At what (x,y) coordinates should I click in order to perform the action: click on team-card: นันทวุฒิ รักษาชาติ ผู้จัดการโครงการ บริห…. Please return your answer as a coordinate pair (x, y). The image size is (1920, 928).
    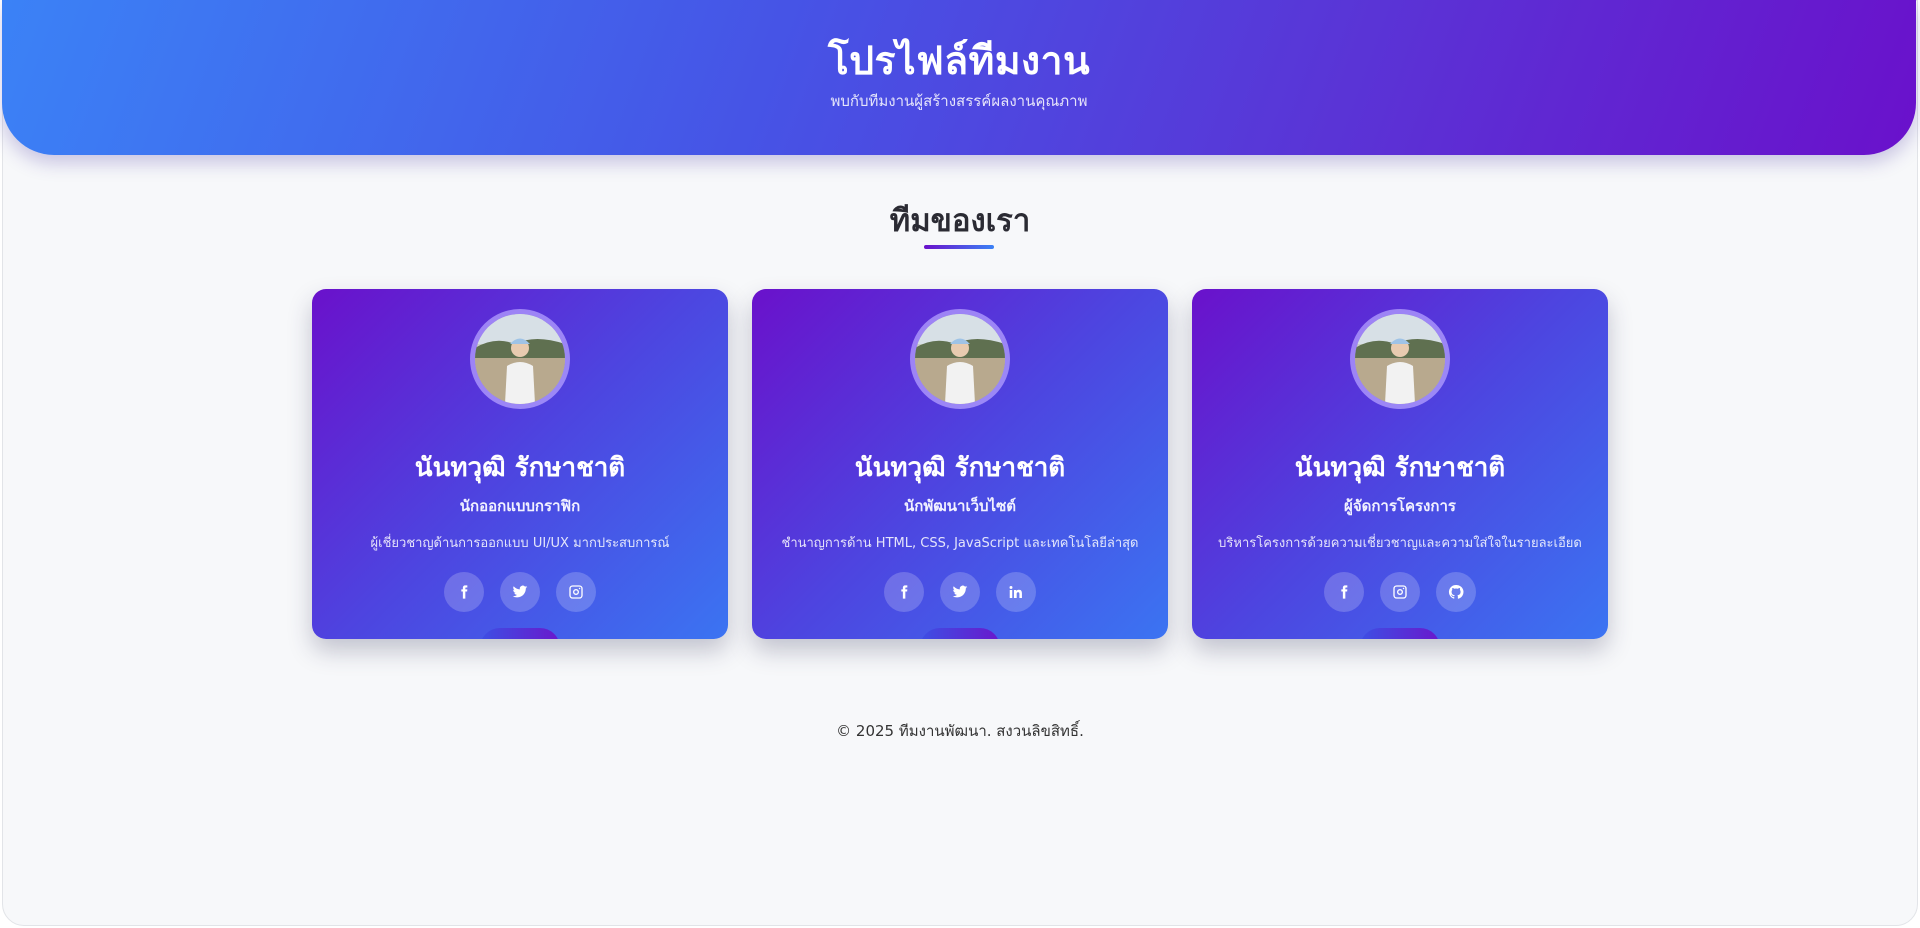
    Looking at the image, I should click on (1400, 464).